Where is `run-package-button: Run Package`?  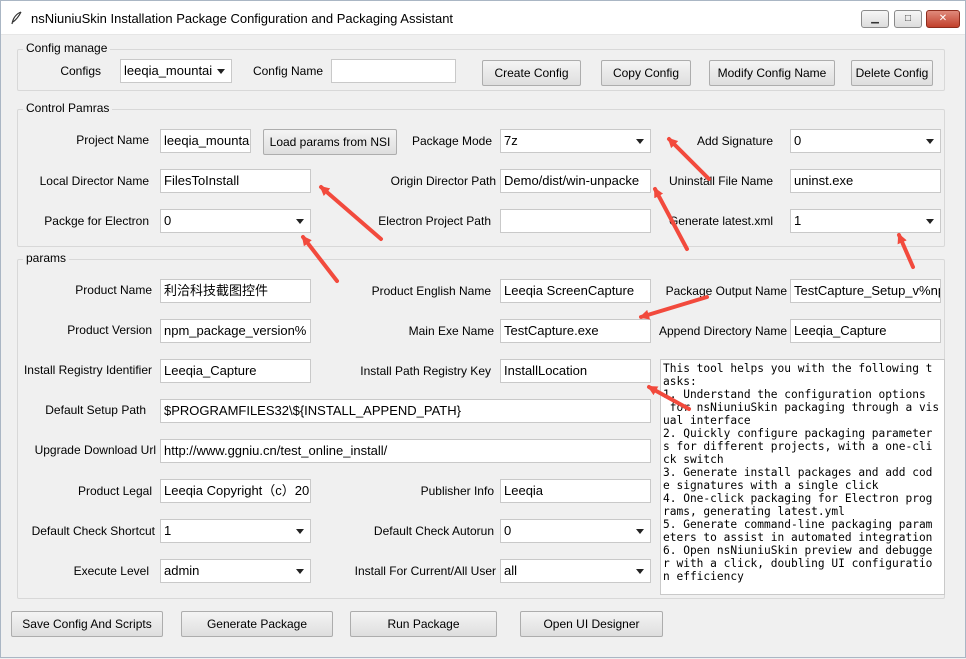
run-package-button: Run Package is located at coordinates (423, 624).